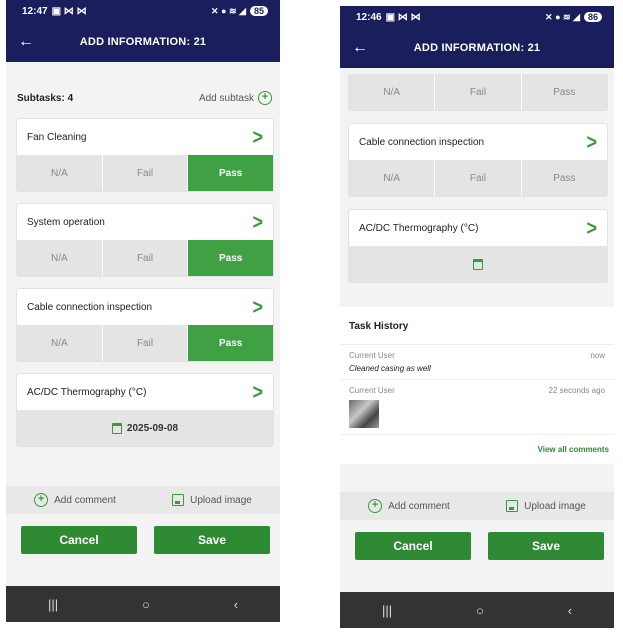 The width and height of the screenshot is (623, 639). I want to click on entry-comment: Cleaned casing as well, so click(390, 368).